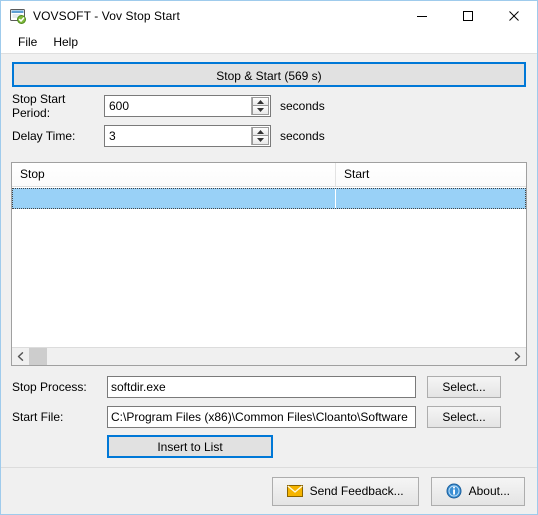 The image size is (538, 515). Describe the element at coordinates (39, 106) in the screenshot. I see `stop-start-period-label: Stop Start Period:` at that location.